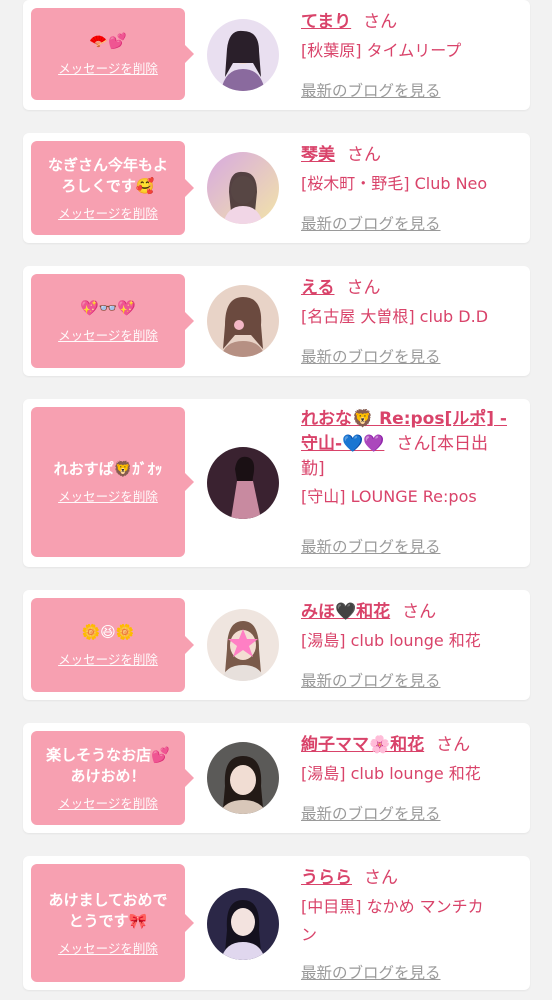 The image size is (552, 1000). Describe the element at coordinates (394, 183) in the screenshot. I see `shop-name: [桜木町・野毛] Club Neo` at that location.